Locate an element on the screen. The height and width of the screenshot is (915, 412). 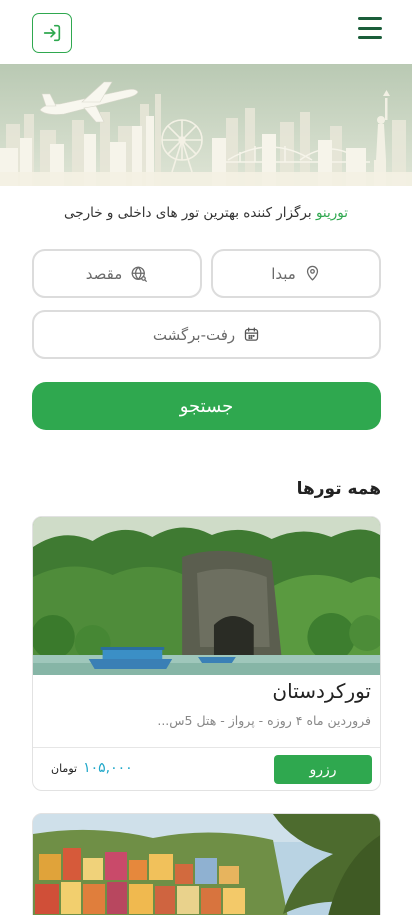
date-field: رفت-برگشت is located at coordinates (206, 334).